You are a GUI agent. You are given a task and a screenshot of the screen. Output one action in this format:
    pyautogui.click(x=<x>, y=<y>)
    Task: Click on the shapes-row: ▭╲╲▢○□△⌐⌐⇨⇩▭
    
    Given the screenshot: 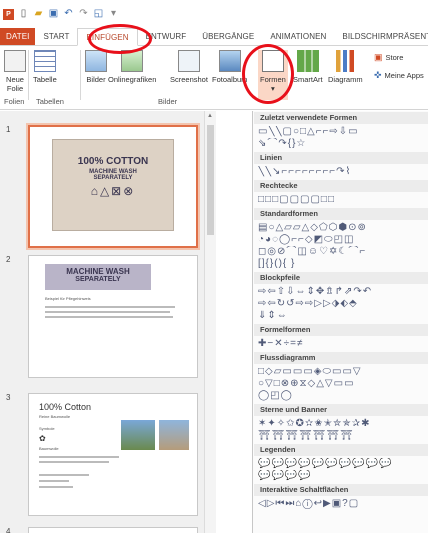 What is the action you would take?
    pyautogui.click(x=342, y=132)
    